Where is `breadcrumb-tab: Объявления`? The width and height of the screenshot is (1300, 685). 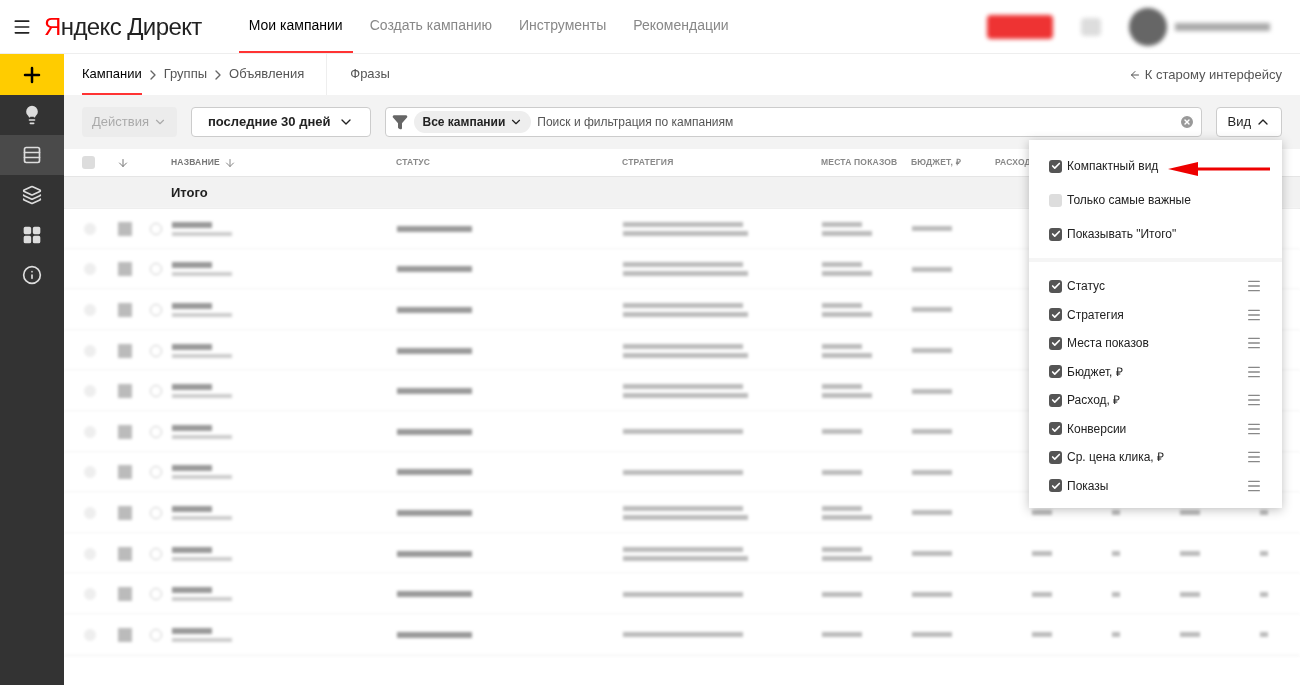
breadcrumb-tab: Объявления is located at coordinates (267, 74).